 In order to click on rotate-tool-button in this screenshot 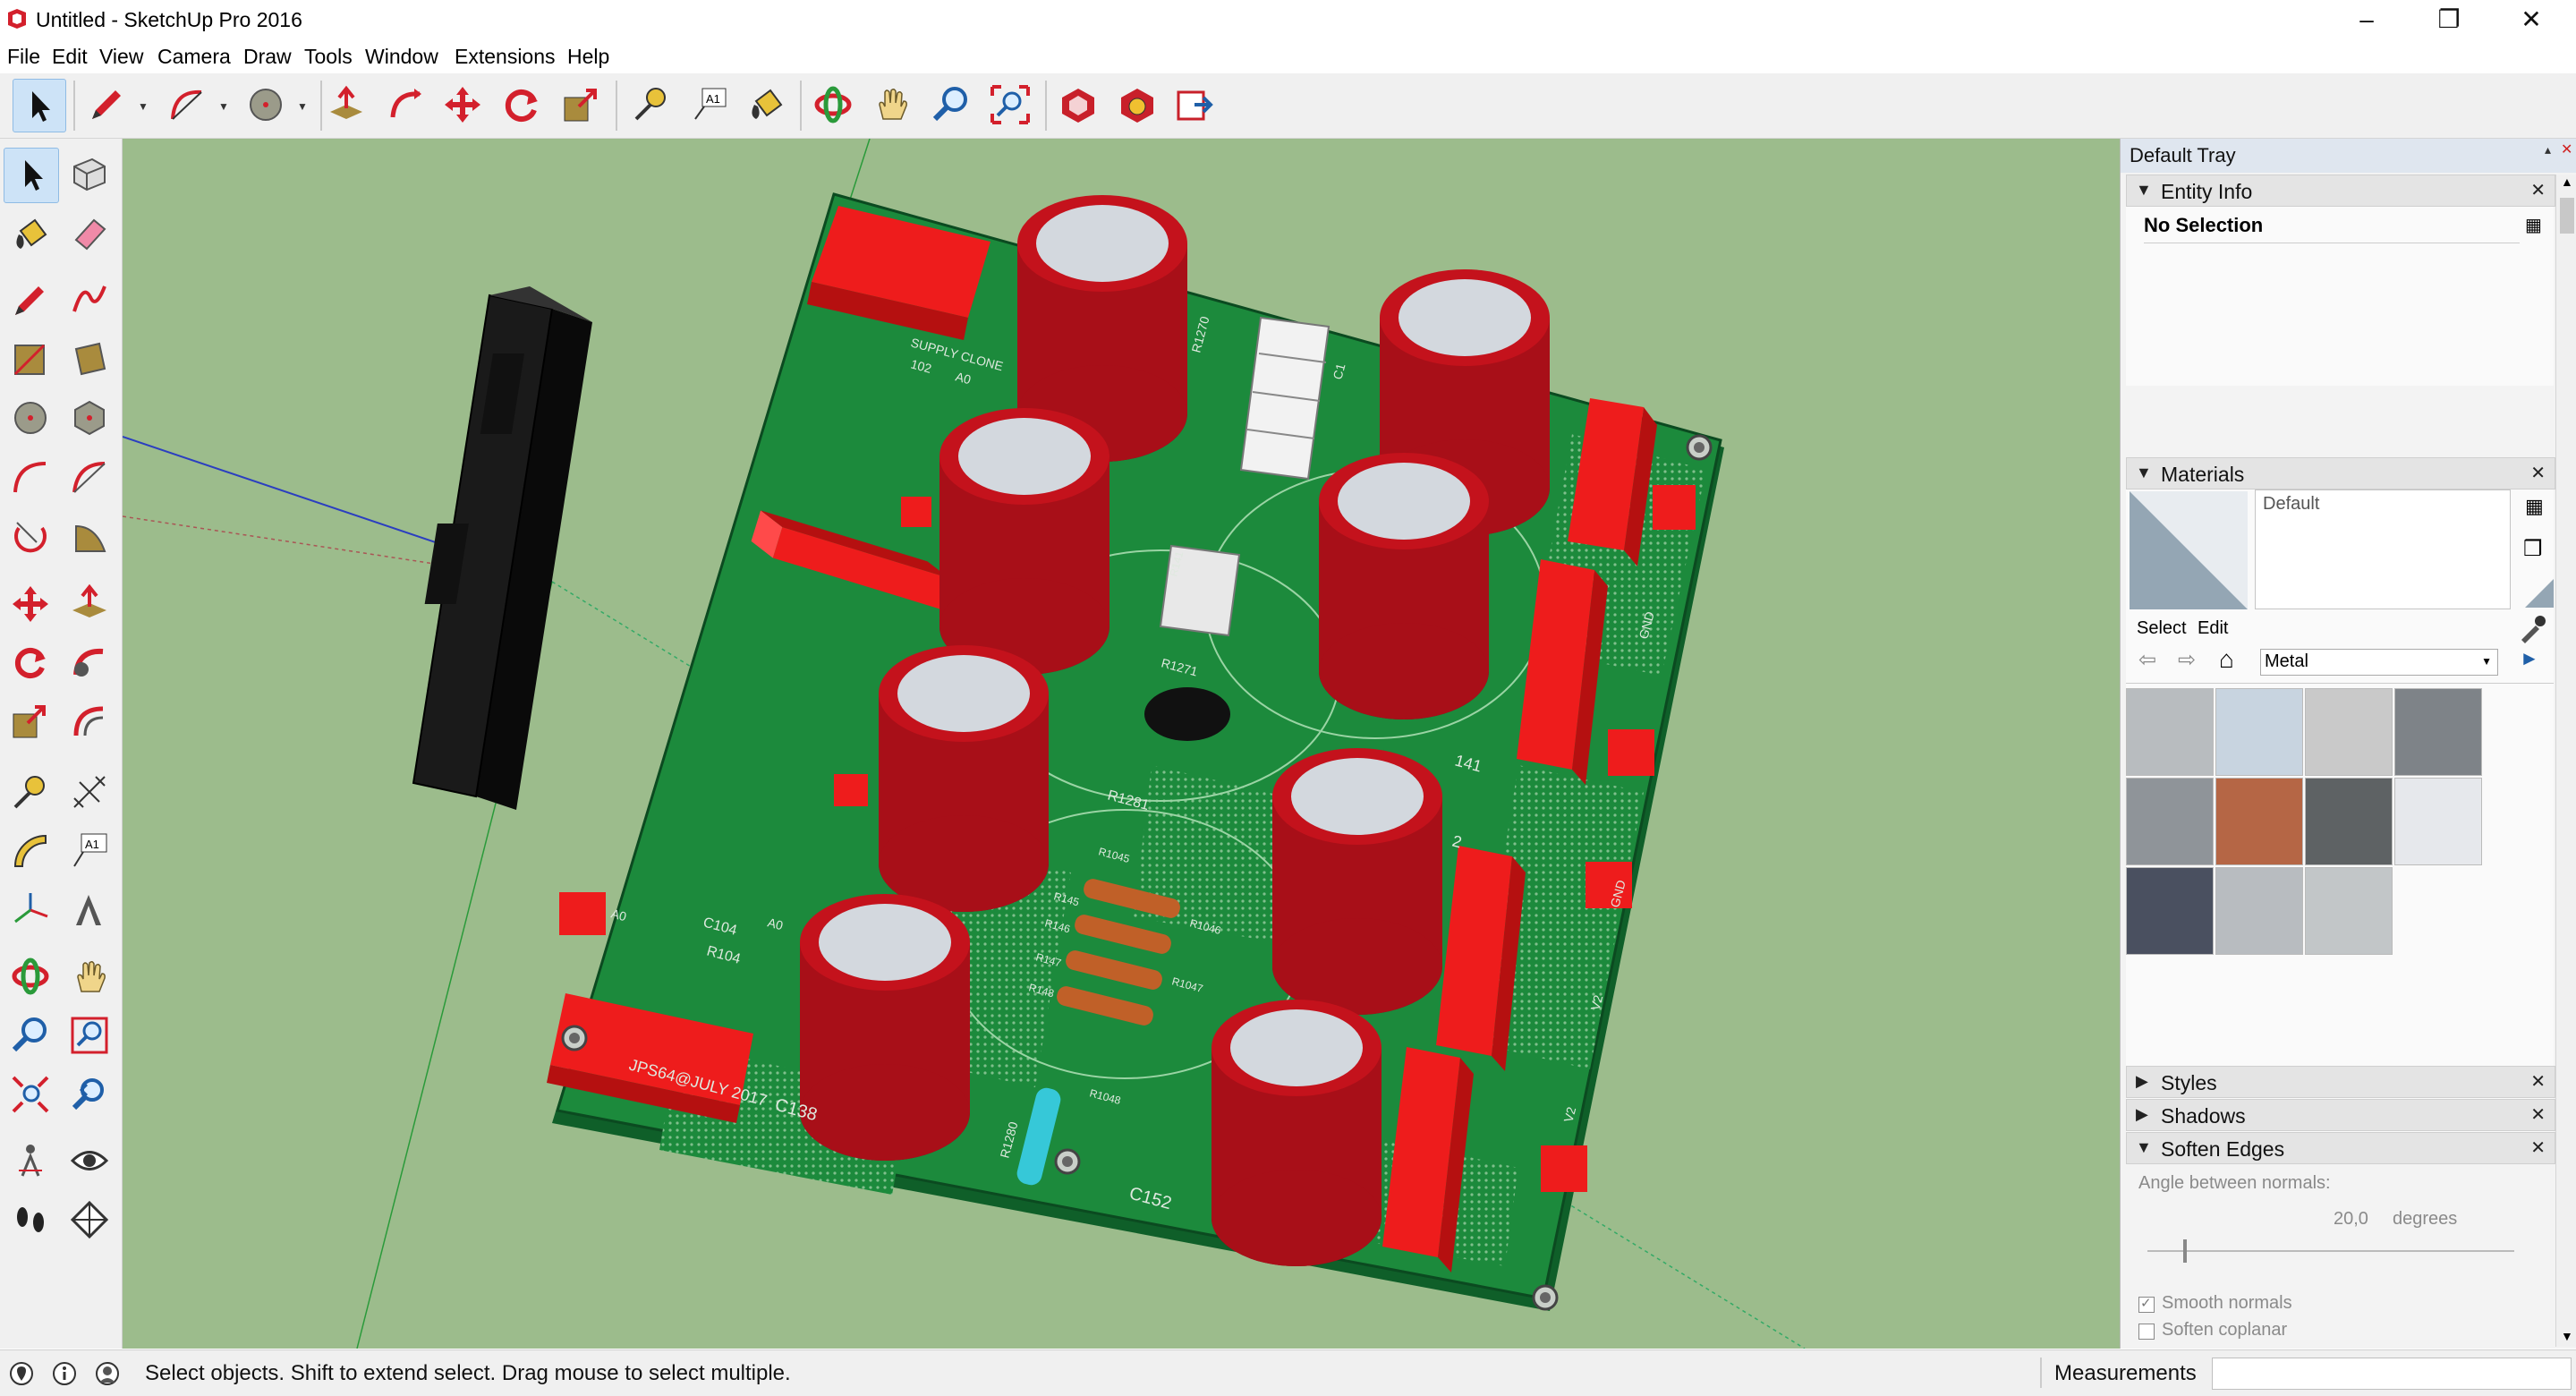, I will do `click(522, 105)`.